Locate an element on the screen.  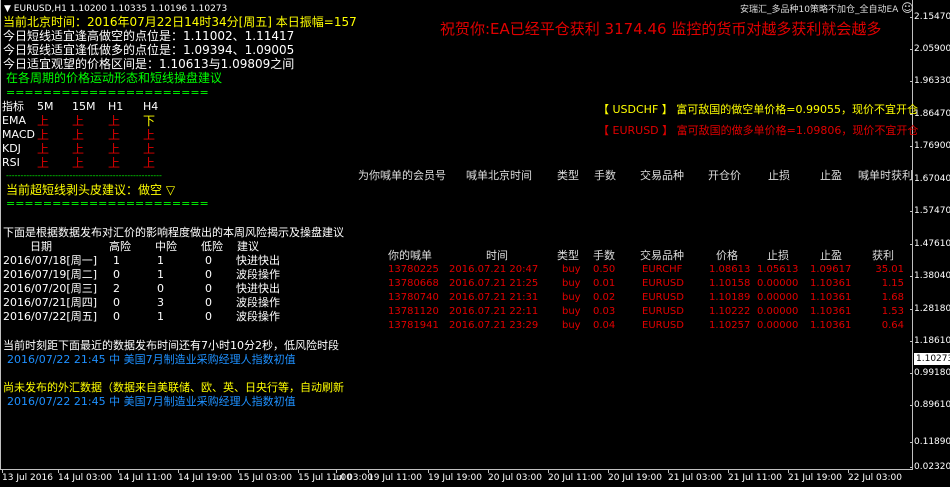
col-header: 为你喊单的会员号 is located at coordinates (402, 175).